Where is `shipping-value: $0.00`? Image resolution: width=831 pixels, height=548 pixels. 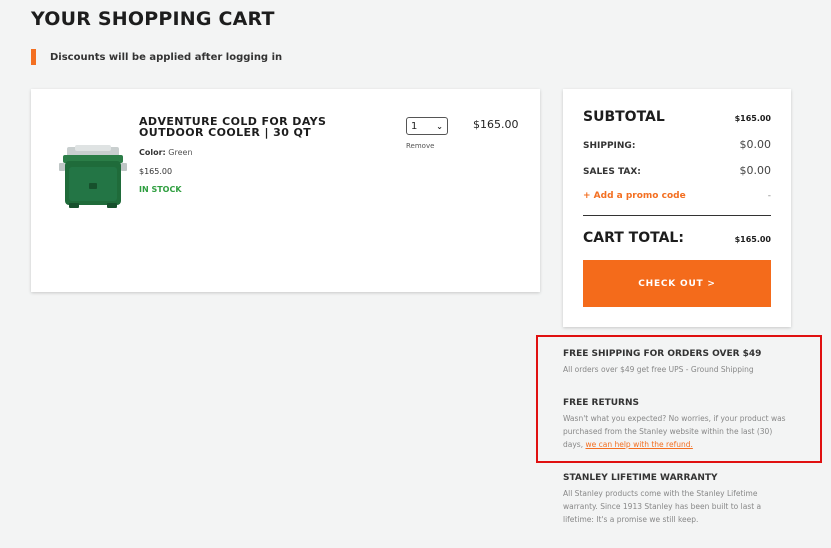 shipping-value: $0.00 is located at coordinates (755, 144).